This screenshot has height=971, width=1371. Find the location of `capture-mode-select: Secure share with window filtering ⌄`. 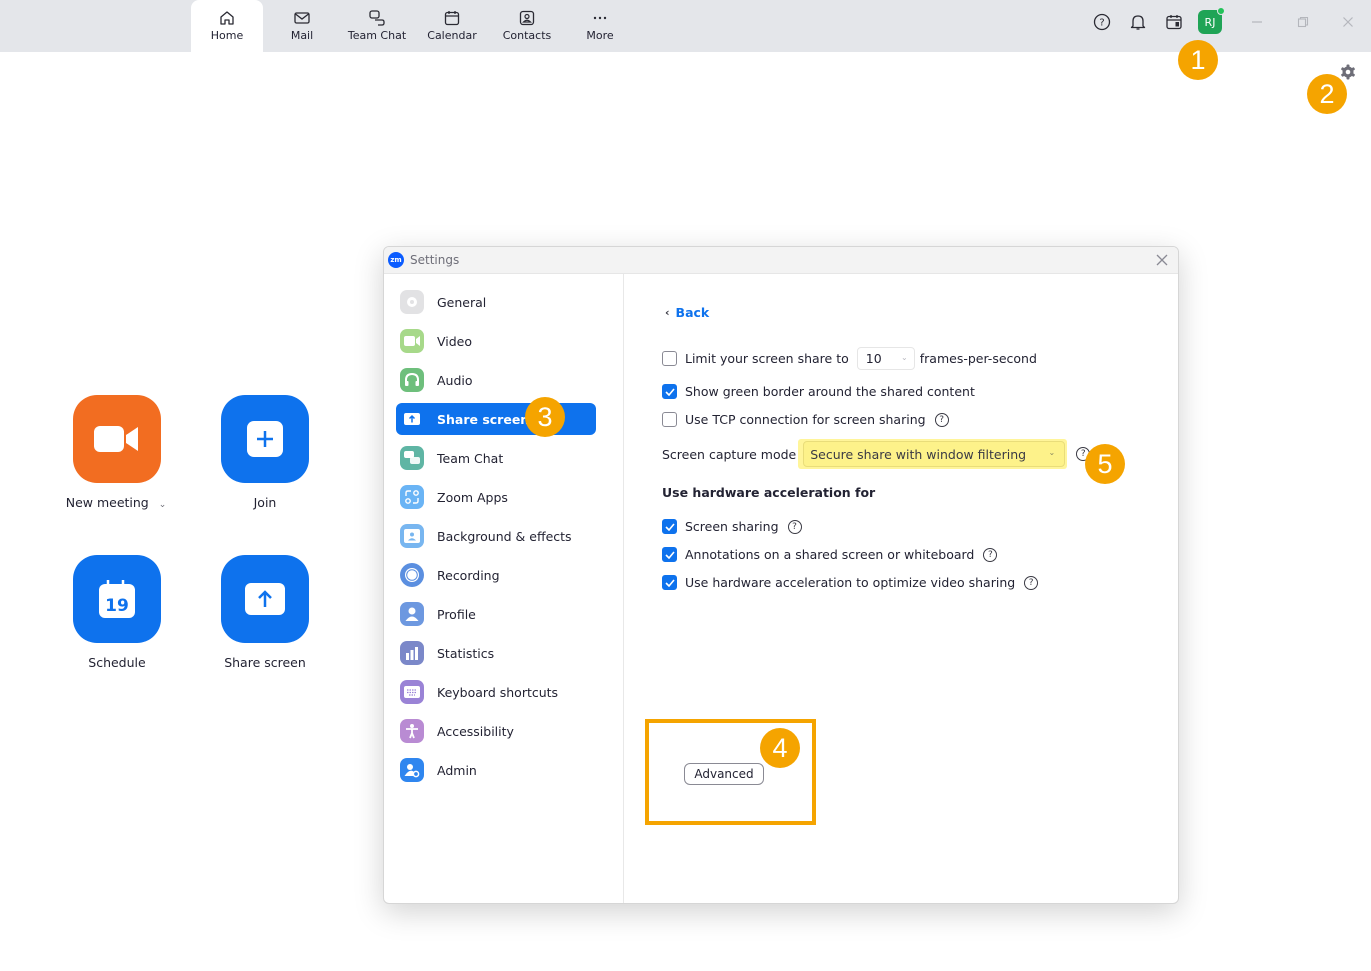

capture-mode-select: Secure share with window filtering ⌄ is located at coordinates (934, 454).